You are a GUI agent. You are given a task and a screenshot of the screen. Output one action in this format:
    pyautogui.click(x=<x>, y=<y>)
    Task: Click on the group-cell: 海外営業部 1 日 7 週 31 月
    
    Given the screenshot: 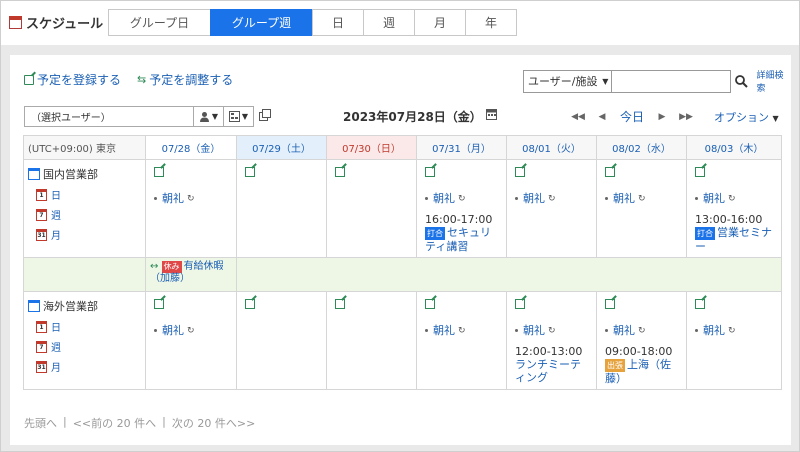 What is the action you would take?
    pyautogui.click(x=84, y=340)
    